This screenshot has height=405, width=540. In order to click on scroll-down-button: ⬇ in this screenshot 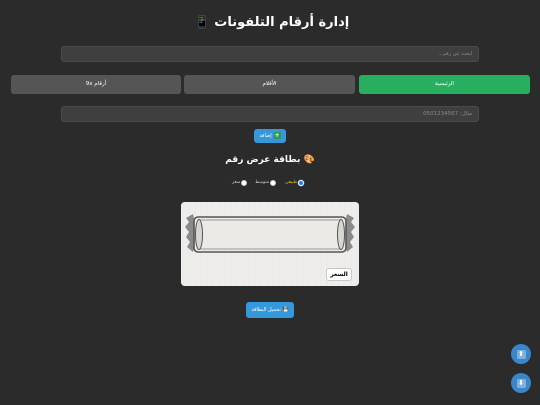, I will do `click(521, 383)`.